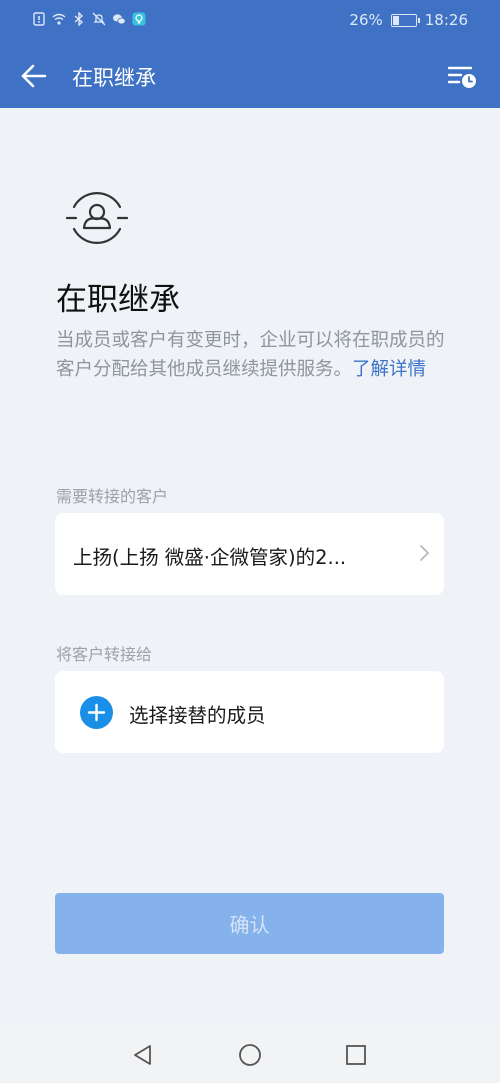  Describe the element at coordinates (97, 218) in the screenshot. I see `user-transfer-icon` at that location.